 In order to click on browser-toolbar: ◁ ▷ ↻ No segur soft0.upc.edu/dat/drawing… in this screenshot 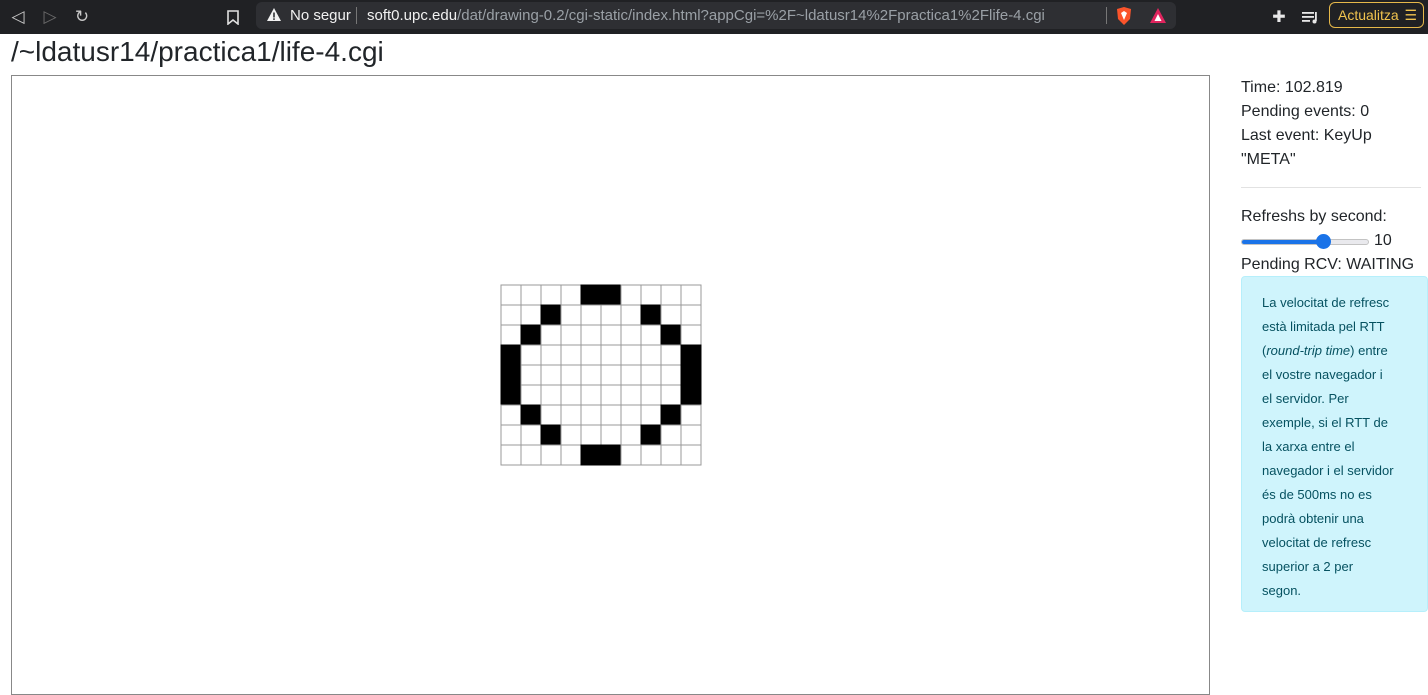, I will do `click(714, 17)`.